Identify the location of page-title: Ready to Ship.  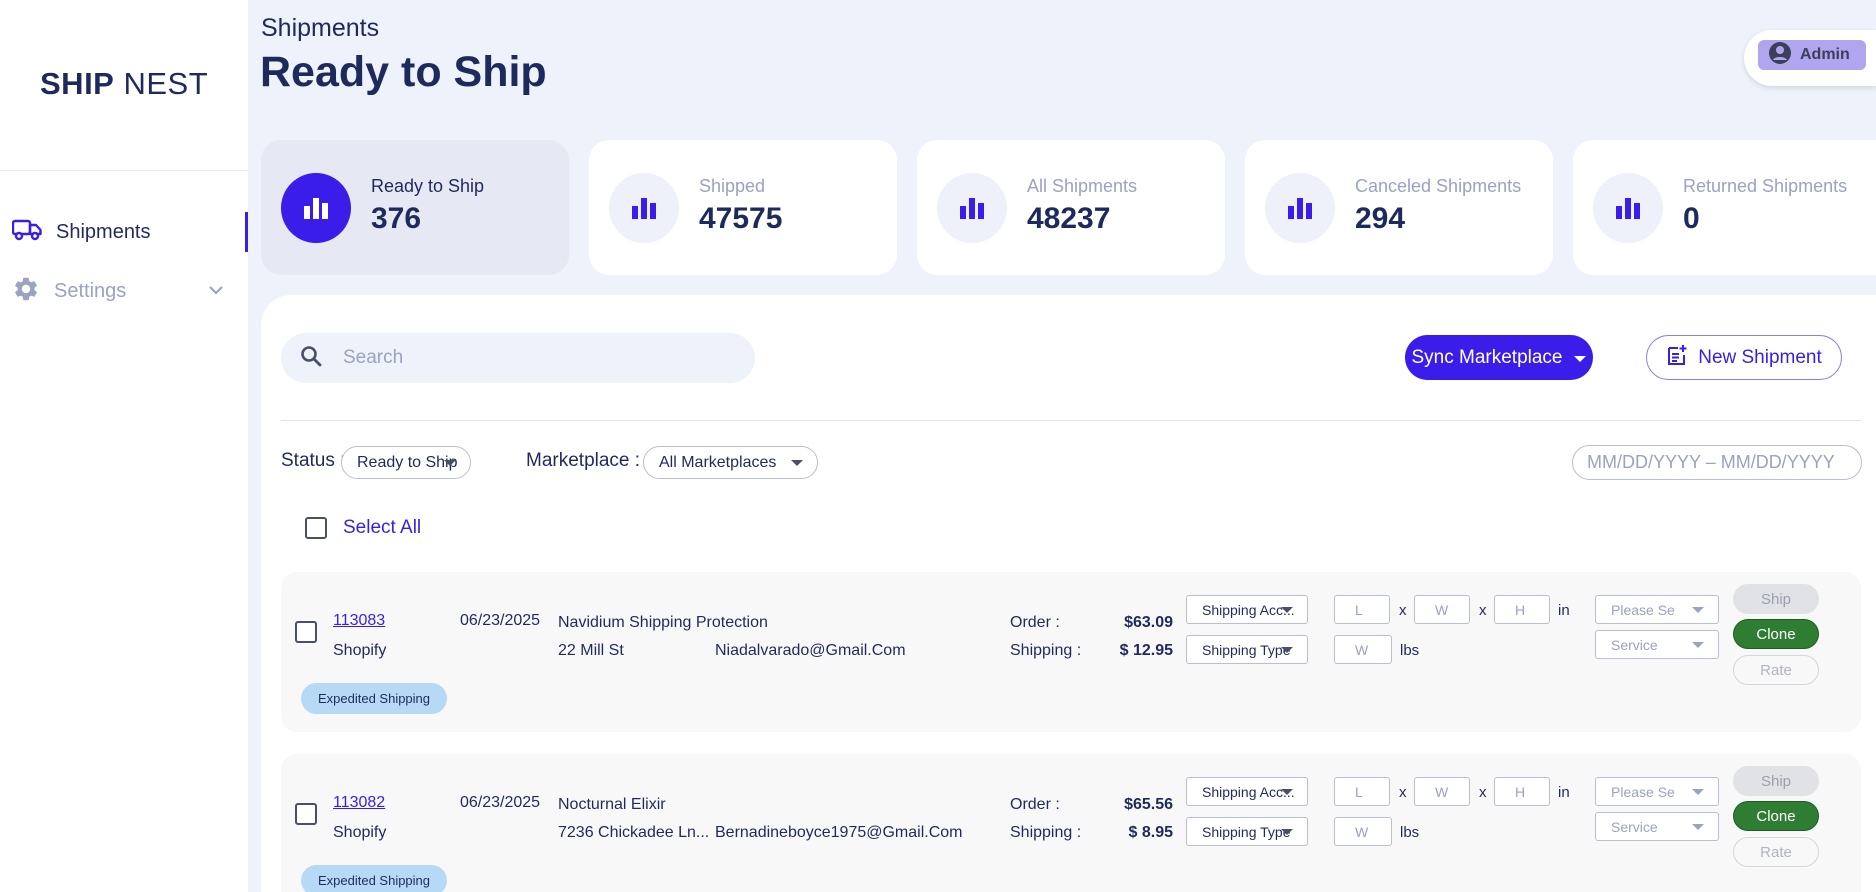
(403, 72).